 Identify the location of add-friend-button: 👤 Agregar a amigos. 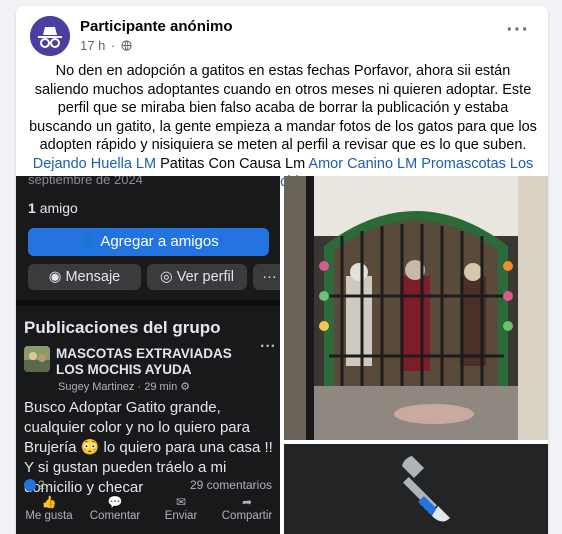
(148, 242).